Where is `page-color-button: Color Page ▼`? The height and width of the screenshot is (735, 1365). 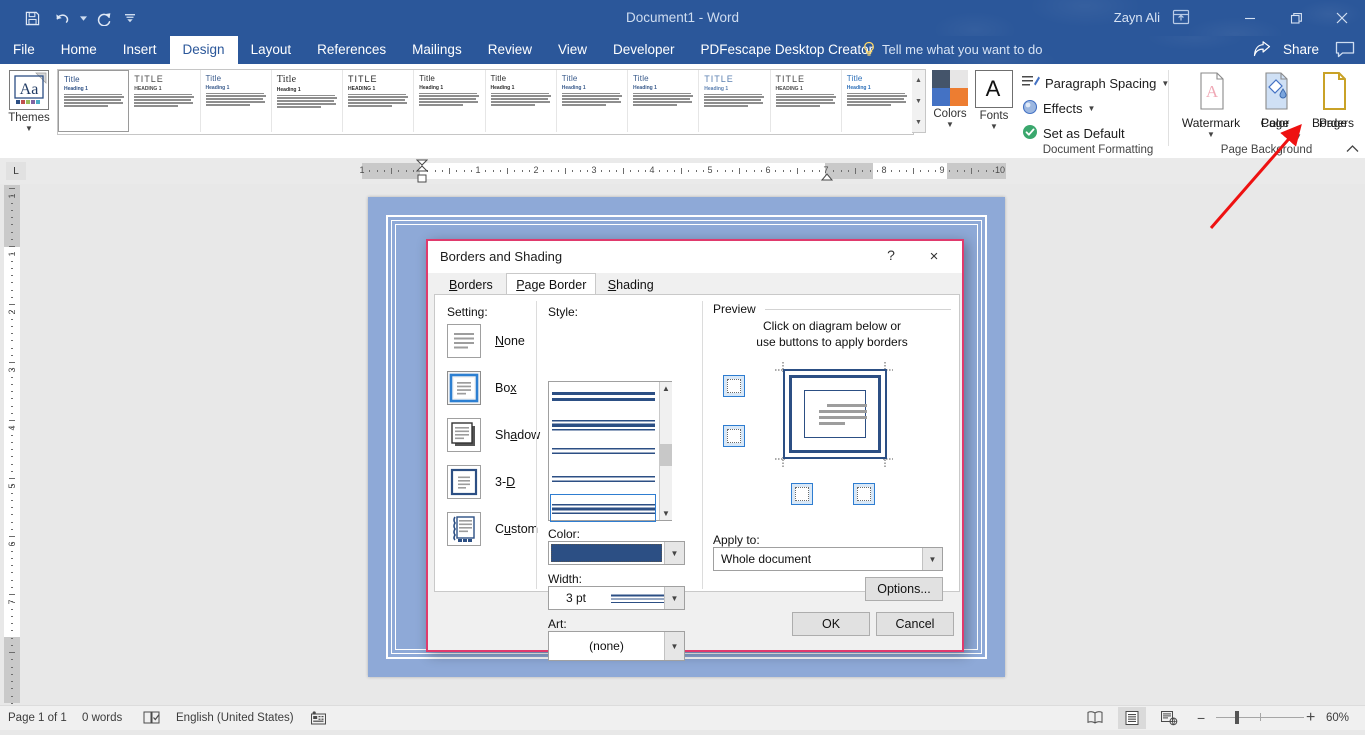 page-color-button: Color Page ▼ is located at coordinates (1275, 105).